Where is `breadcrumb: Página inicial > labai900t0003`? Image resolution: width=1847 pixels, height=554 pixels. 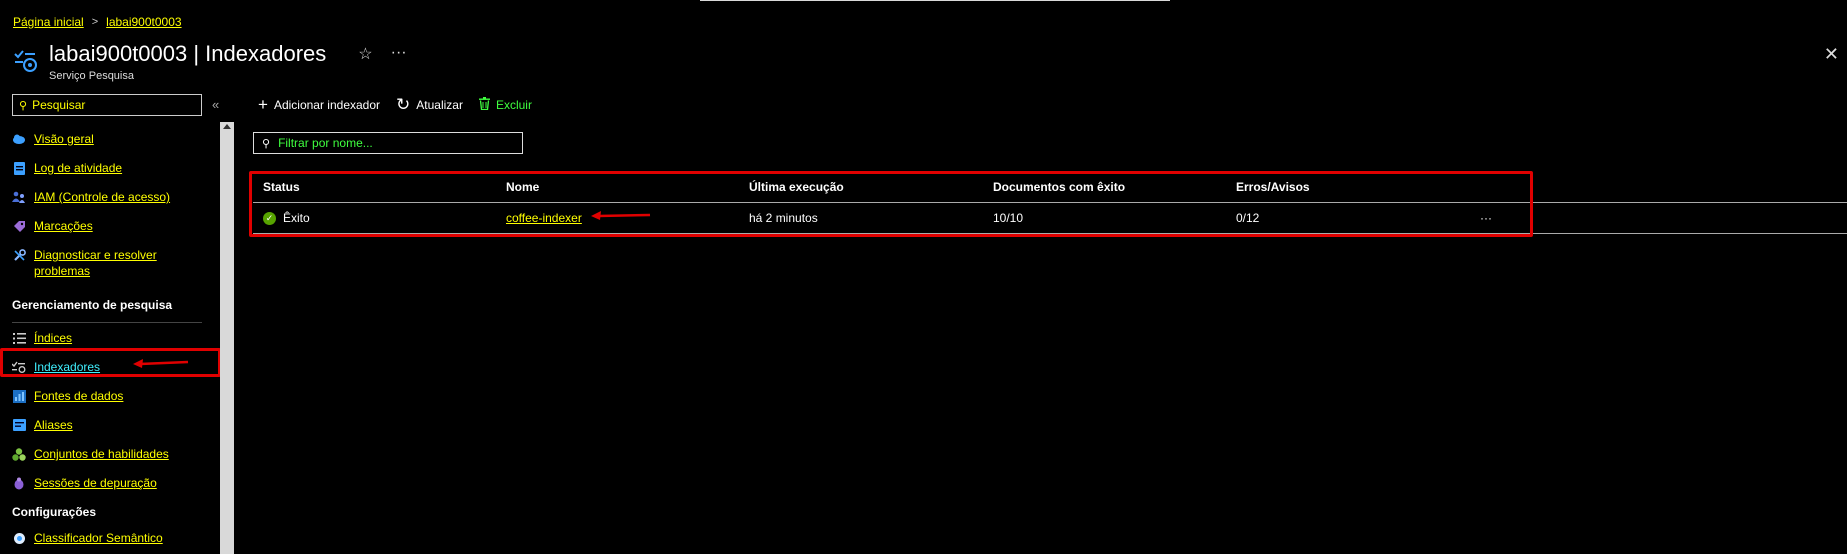
breadcrumb: Página inicial > labai900t0003 is located at coordinates (97, 22).